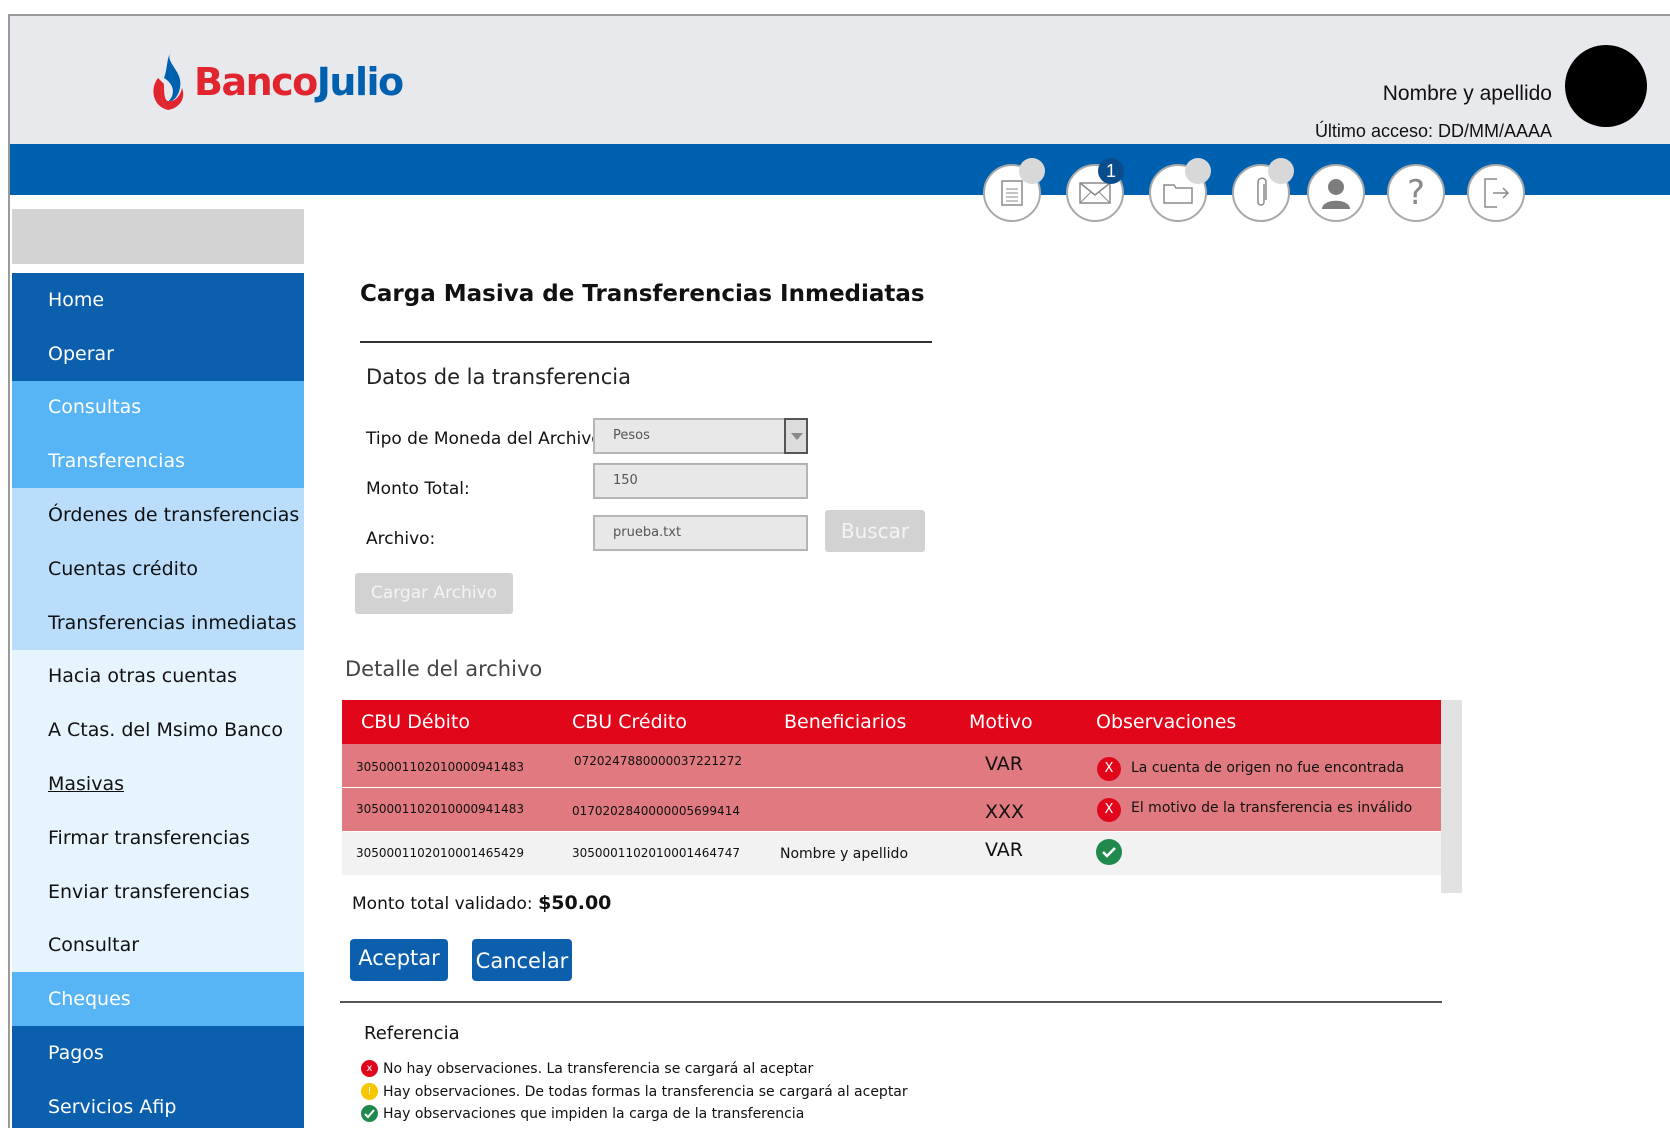 The image size is (1670, 1128). Describe the element at coordinates (158, 236) in the screenshot. I see `sidebar-header` at that location.